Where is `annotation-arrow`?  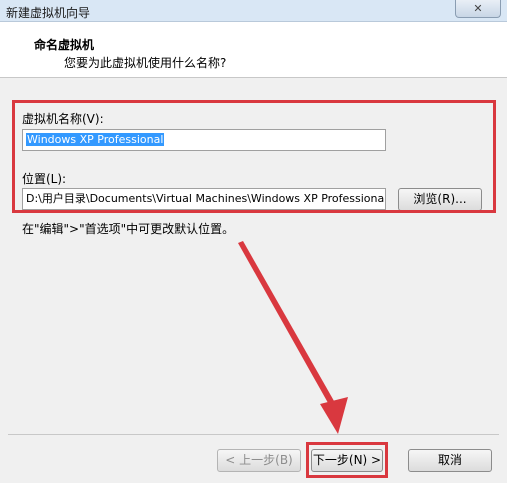 annotation-arrow is located at coordinates (293, 337).